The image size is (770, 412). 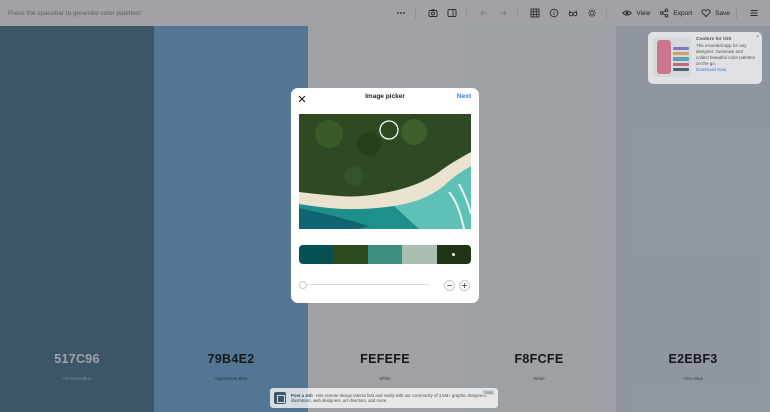 What do you see at coordinates (385, 96) in the screenshot?
I see `modal-title: Image picker` at bounding box center [385, 96].